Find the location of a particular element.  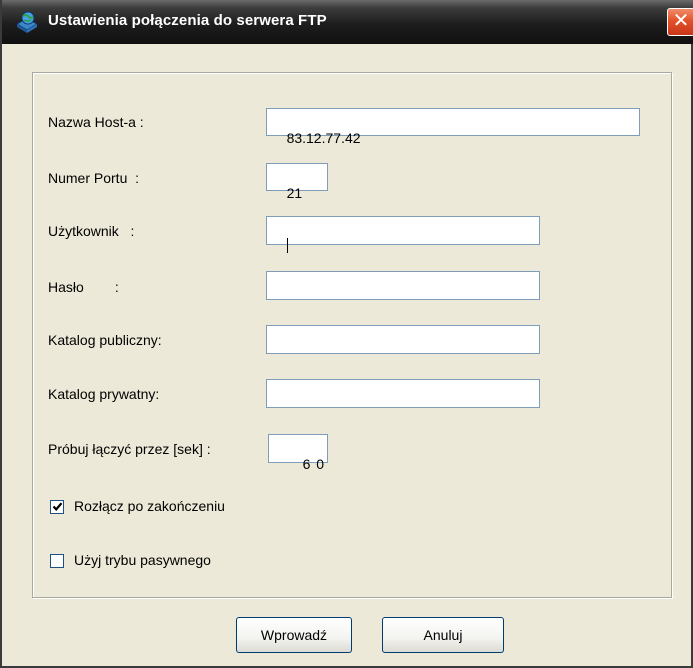

public-dir-label: Katalog publiczny: is located at coordinates (105, 340).